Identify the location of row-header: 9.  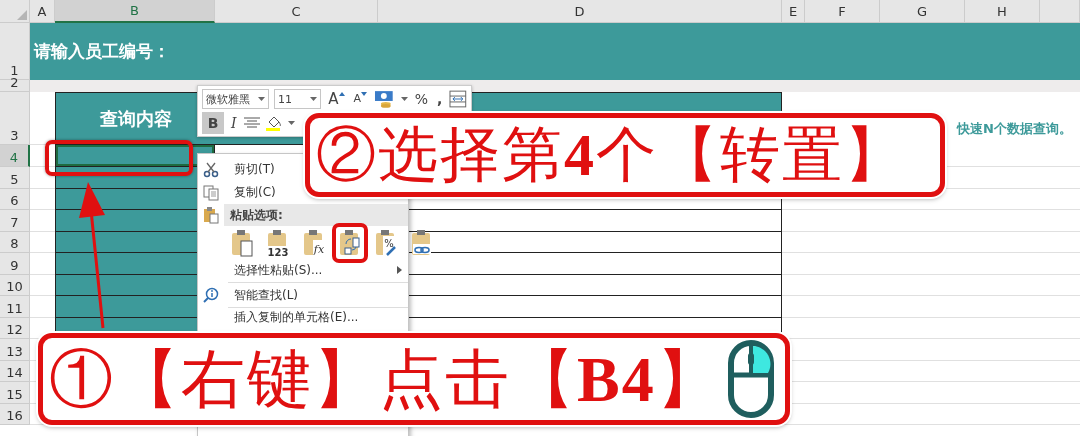
(15, 264).